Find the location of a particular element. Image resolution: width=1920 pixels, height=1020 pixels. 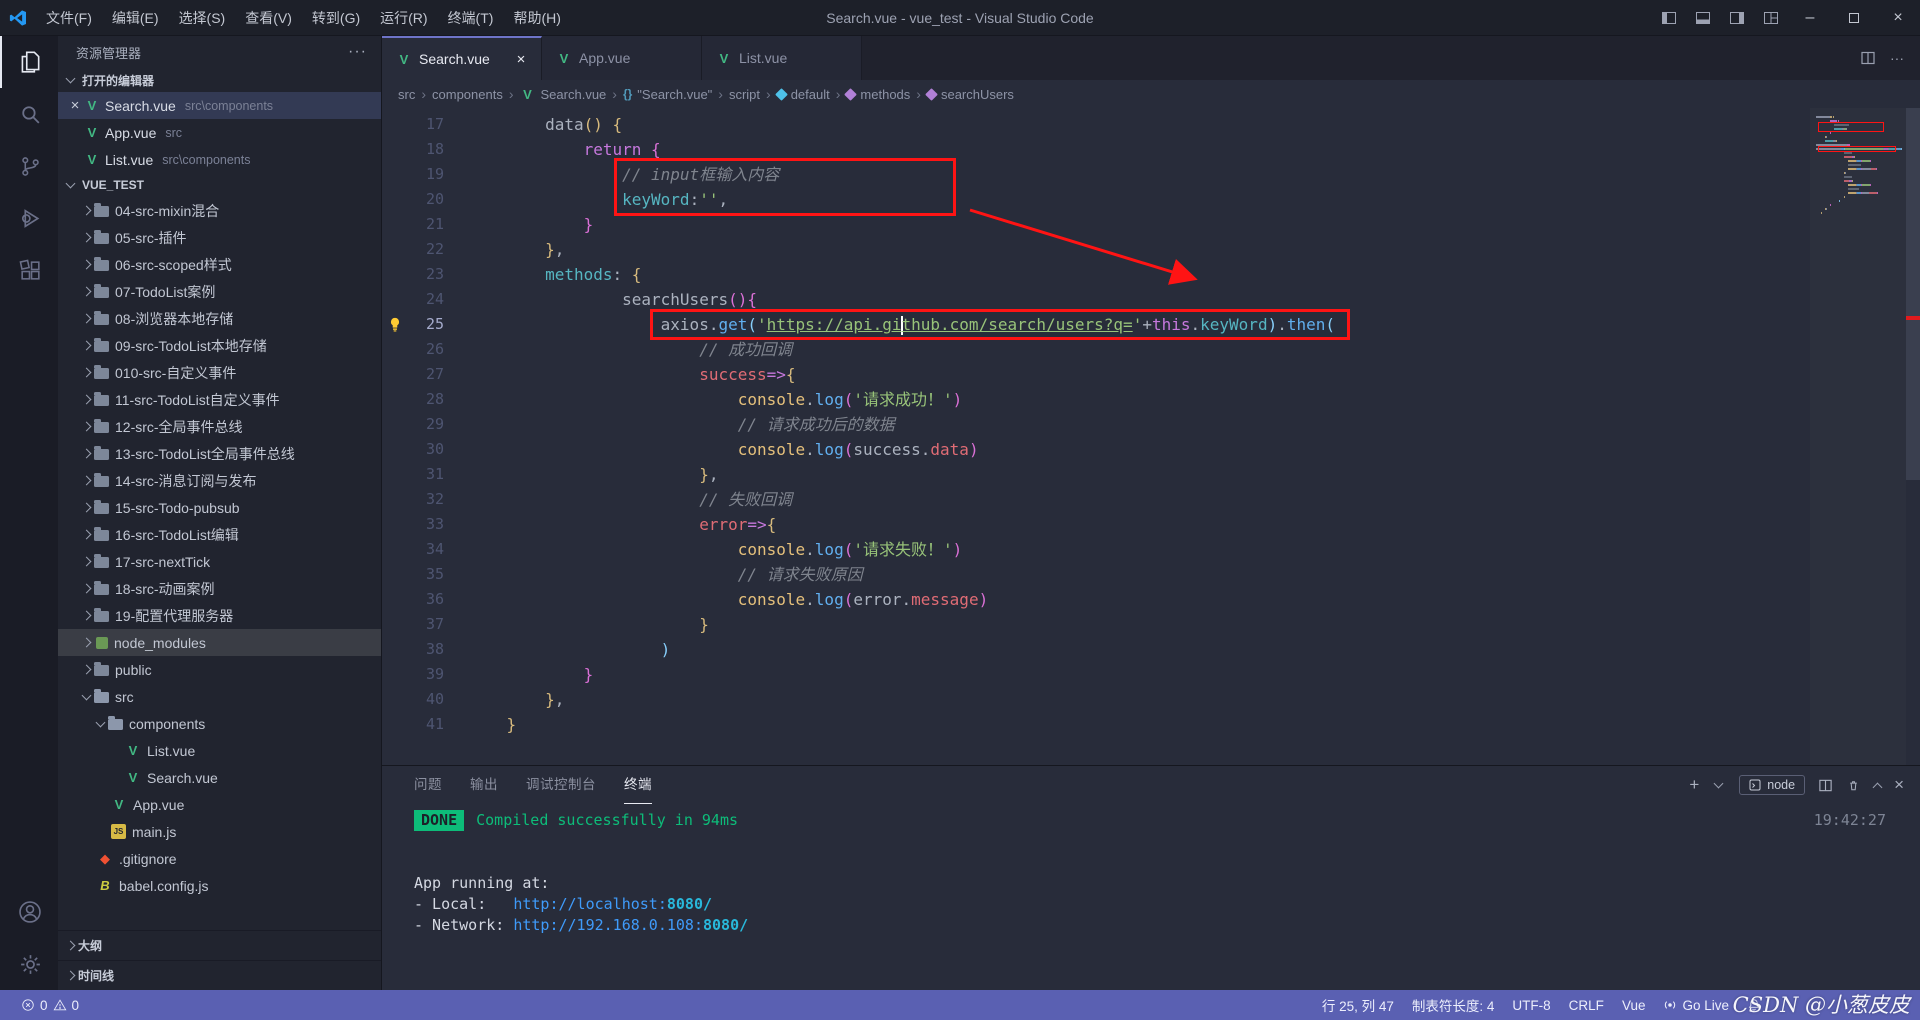

code-line-33: 33 error=>{ is located at coordinates (1091, 524).